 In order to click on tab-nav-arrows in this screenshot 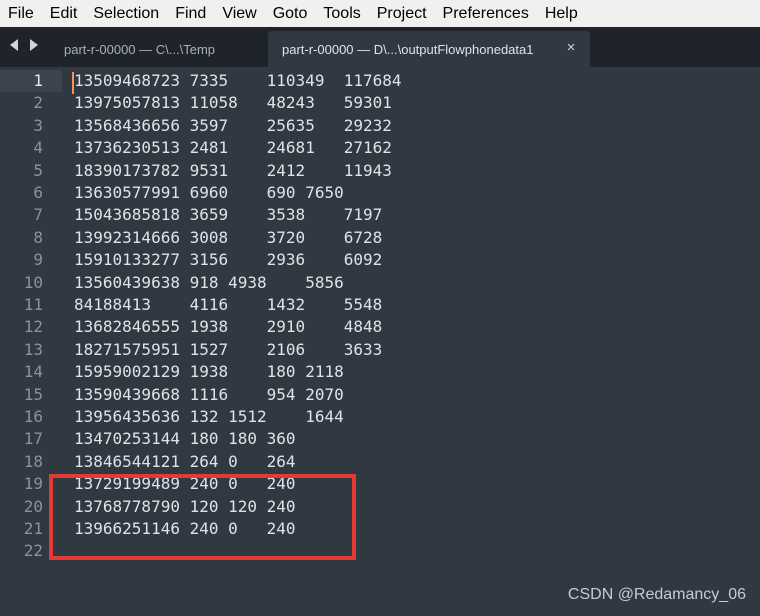, I will do `click(25, 46)`.